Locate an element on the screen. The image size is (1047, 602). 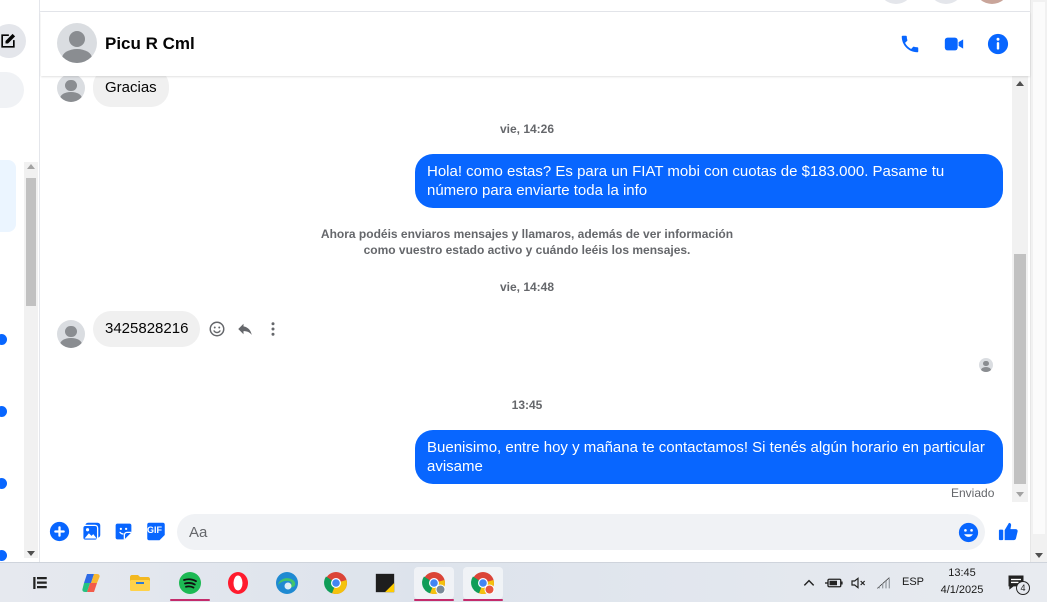
chrome-button is located at coordinates (336, 583).